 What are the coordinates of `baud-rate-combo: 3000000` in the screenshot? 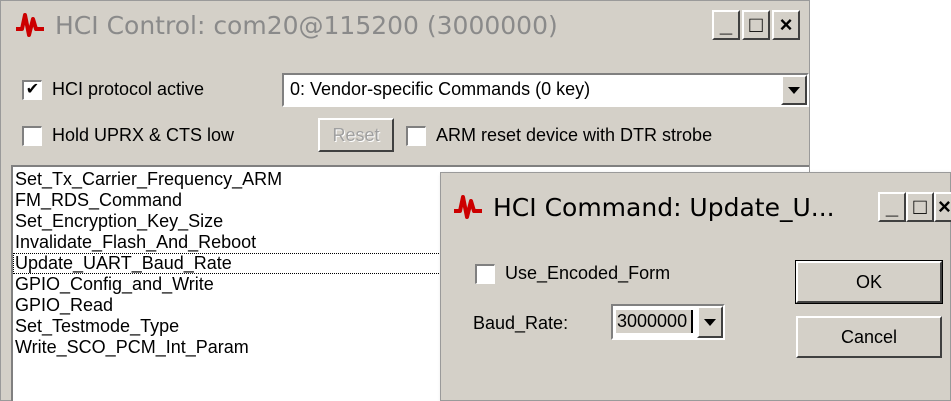 It's located at (668, 322).